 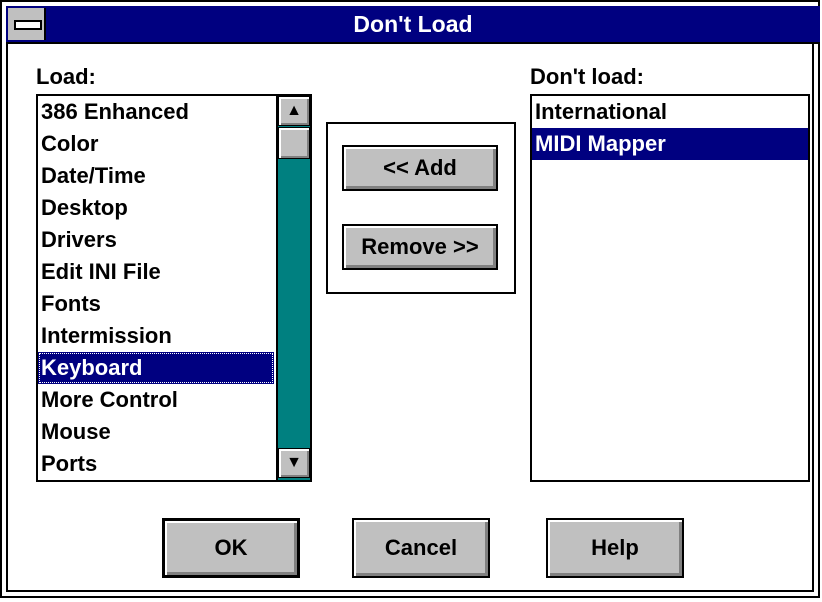 I want to click on add-button: << Add, so click(x=420, y=168).